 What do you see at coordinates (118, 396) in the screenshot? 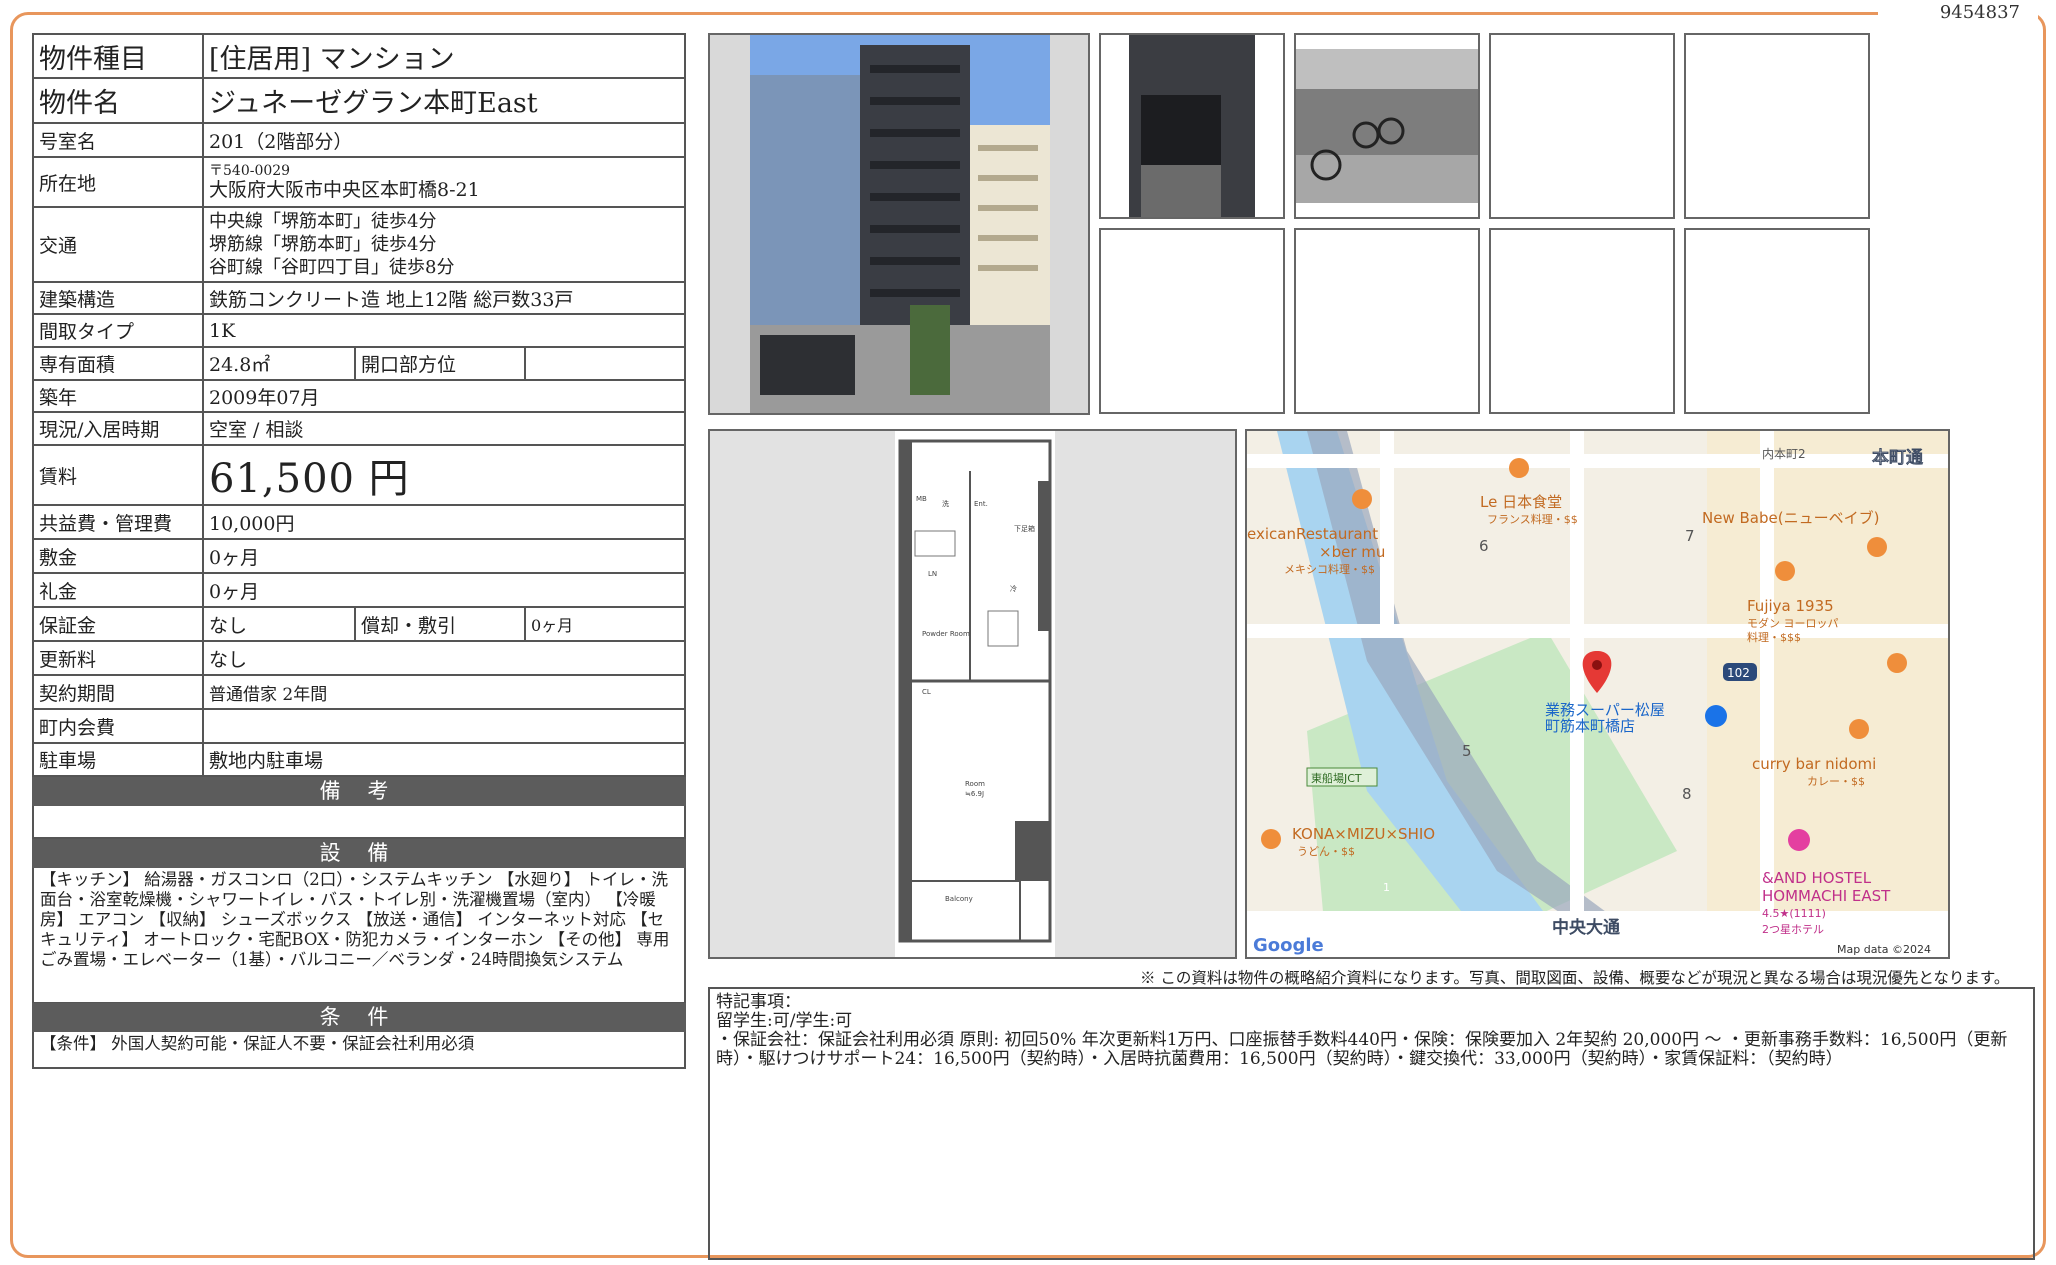
I see `built-label: 築年` at bounding box center [118, 396].